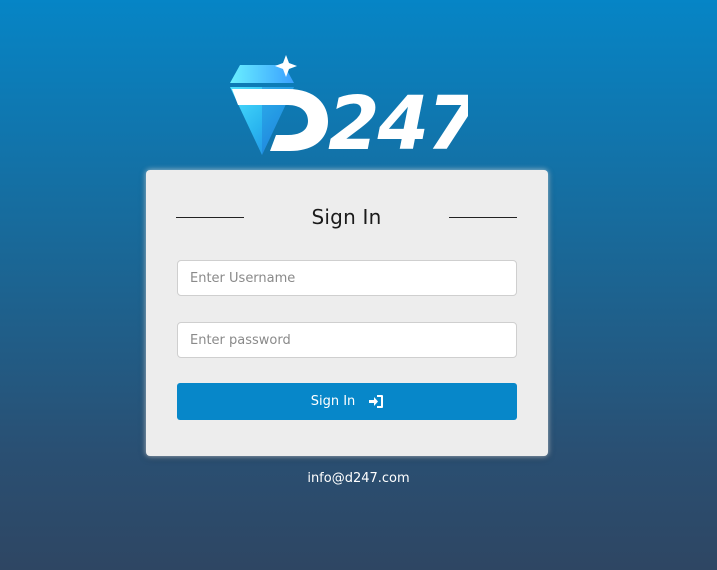 This screenshot has height=570, width=717. I want to click on brand-logo: 247, so click(349, 106).